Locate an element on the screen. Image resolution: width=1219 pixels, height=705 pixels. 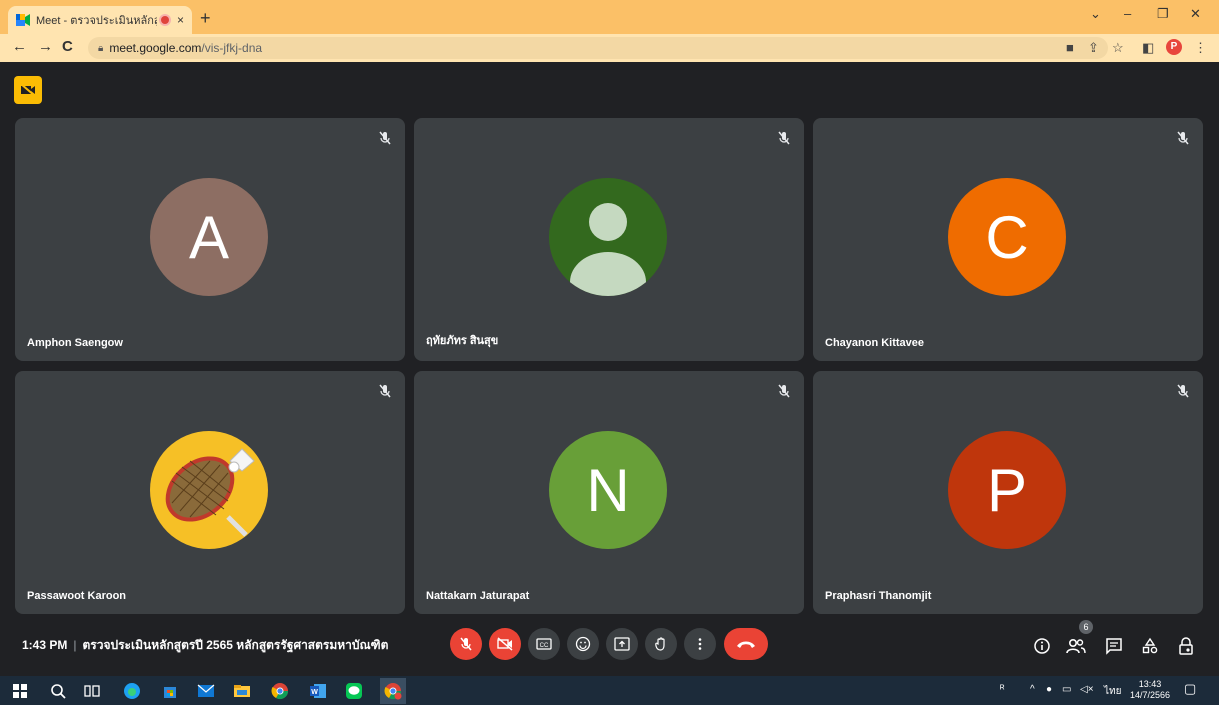
notification-center-icon: ▢ is located at coordinates (1190, 689).